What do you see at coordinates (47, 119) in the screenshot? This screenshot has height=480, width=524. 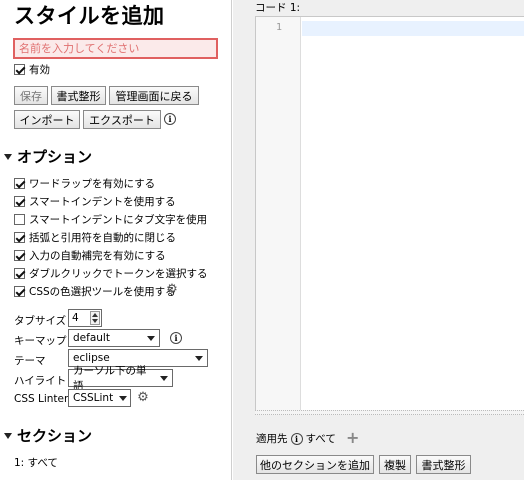 I see `import-button: インポート` at bounding box center [47, 119].